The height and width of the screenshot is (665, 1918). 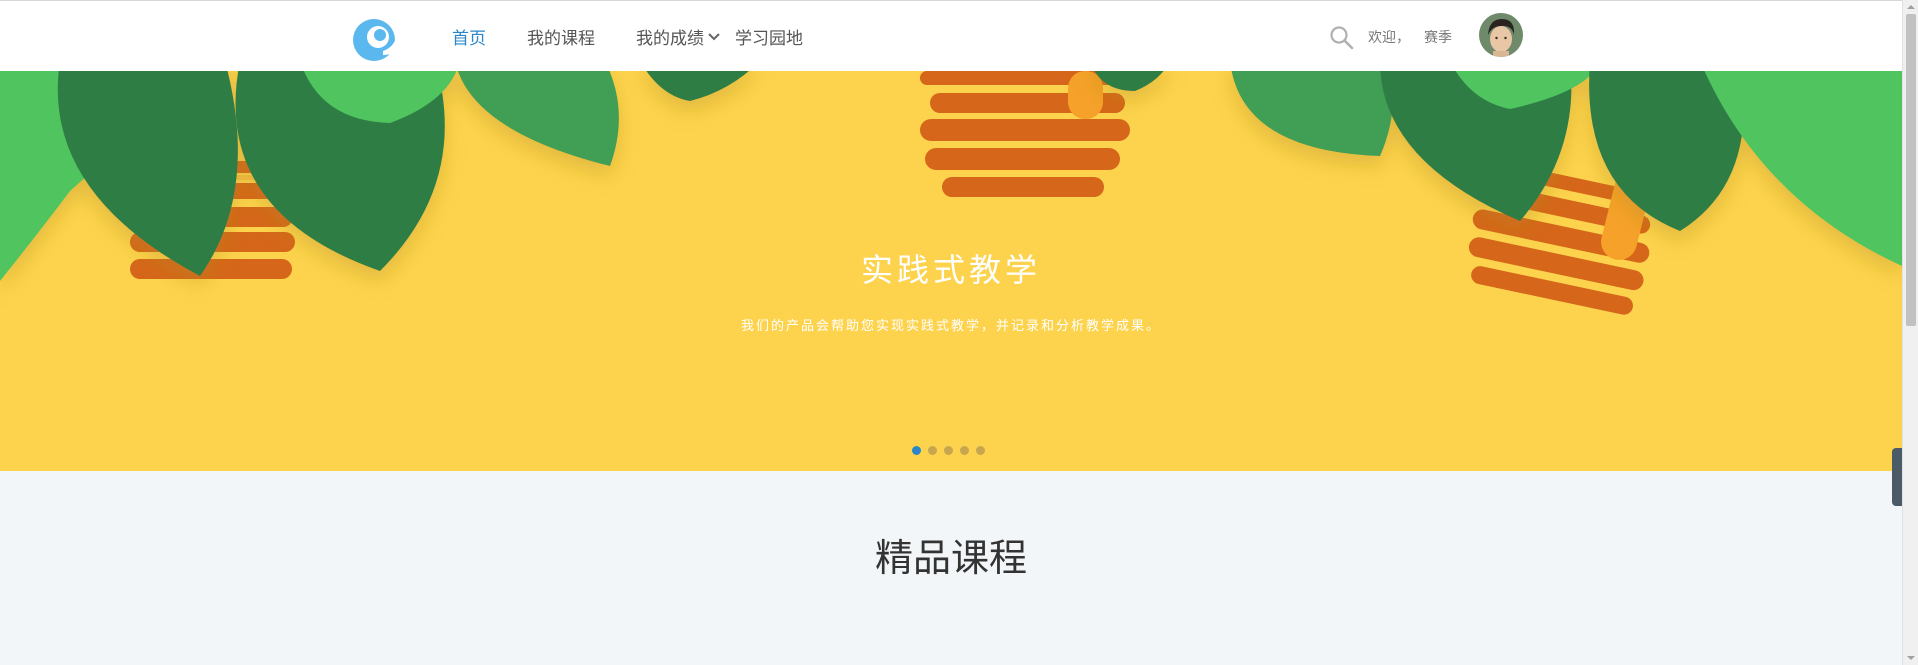 I want to click on nav-my-courses: 我的课程, so click(x=561, y=36).